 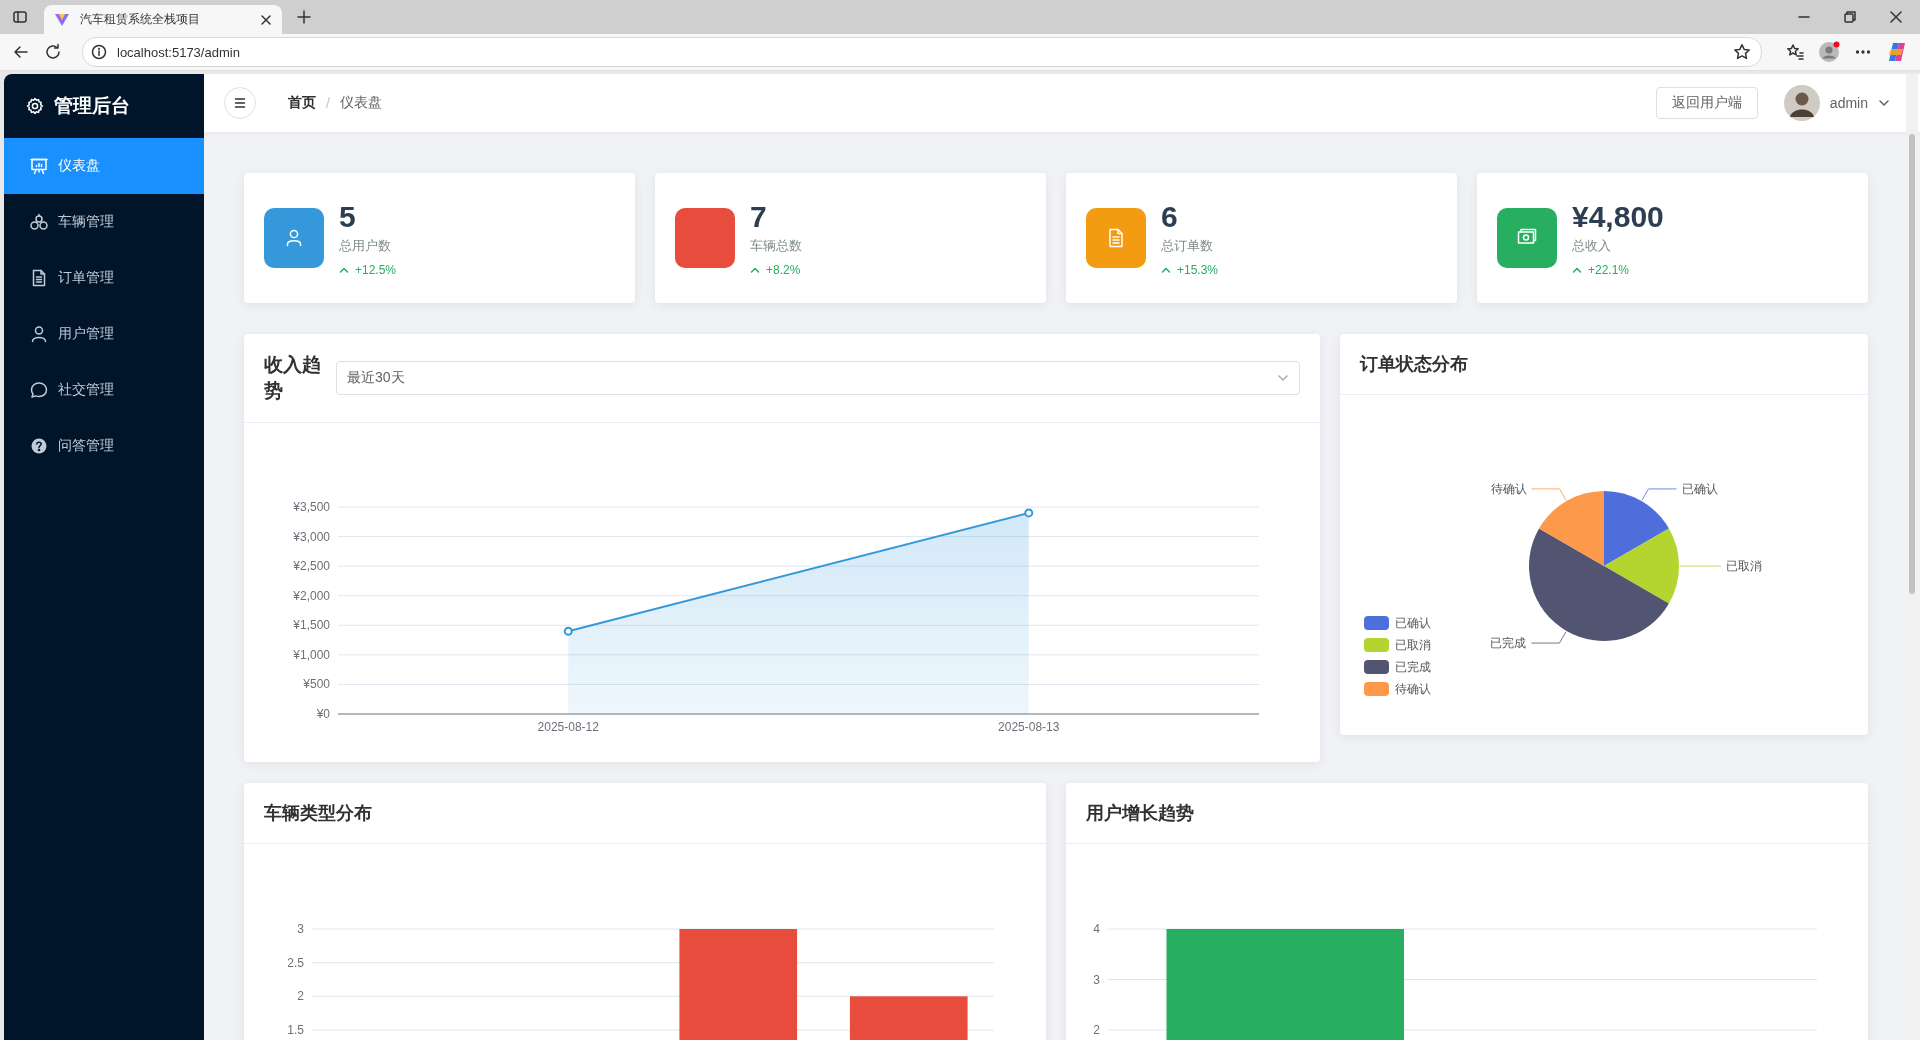 I want to click on trend-value: +8.2%, so click(x=783, y=270).